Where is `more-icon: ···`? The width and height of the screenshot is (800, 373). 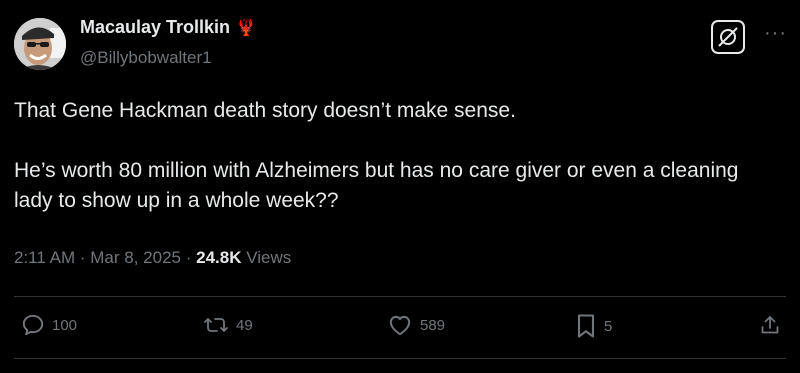 more-icon: ··· is located at coordinates (775, 33).